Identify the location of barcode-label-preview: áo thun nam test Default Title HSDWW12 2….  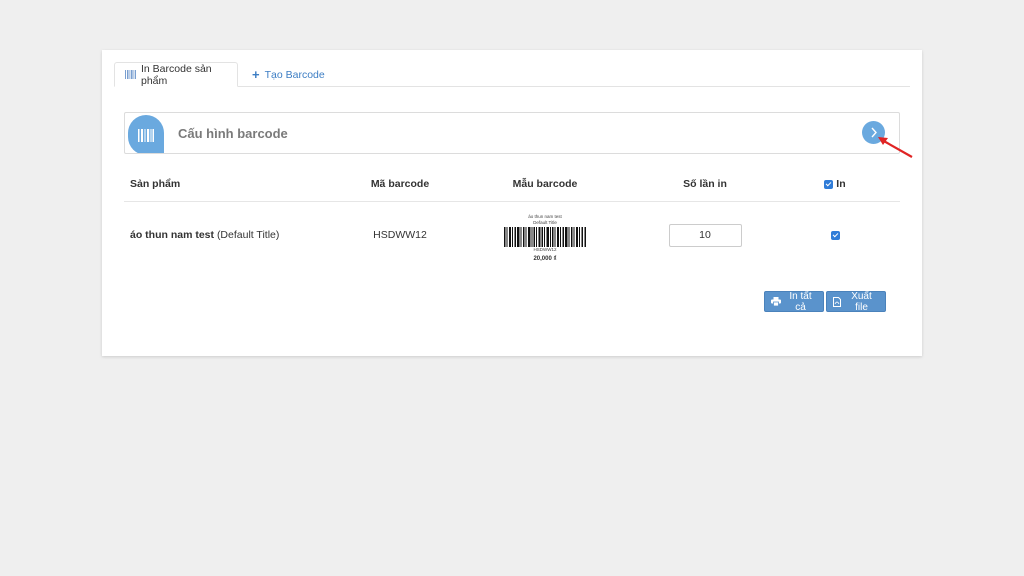
(545, 238).